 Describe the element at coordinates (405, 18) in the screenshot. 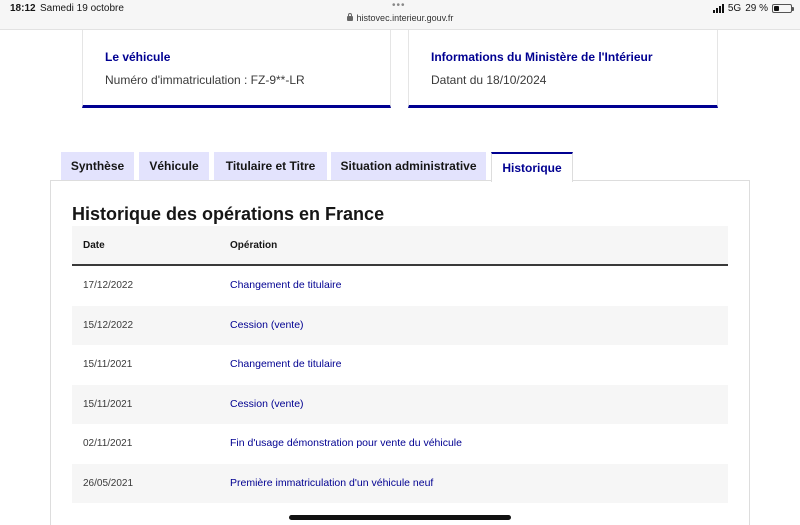

I see `url-text: histovec.interieur.gouv.fr` at that location.